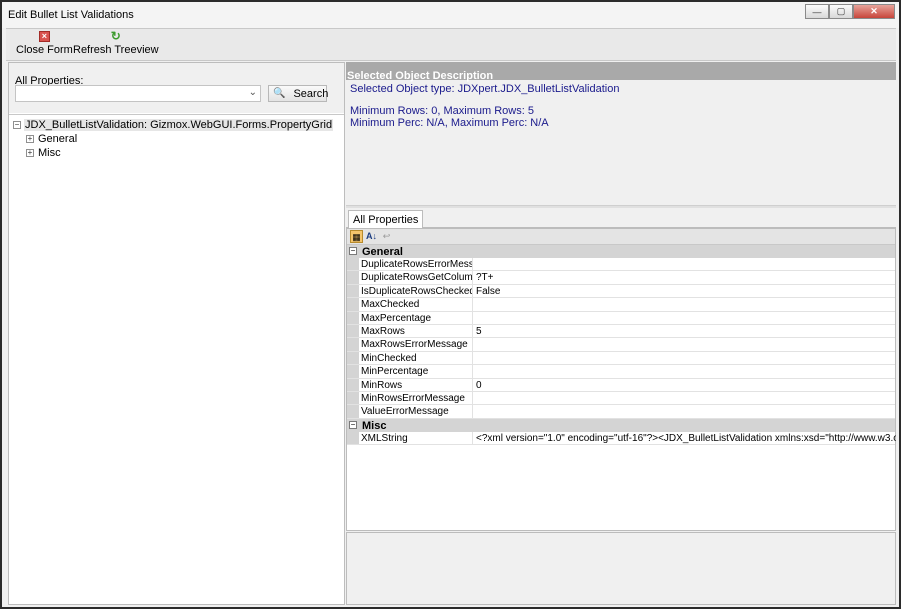 This screenshot has height=609, width=901. I want to click on chevron-down-icon: ⌄, so click(253, 92).